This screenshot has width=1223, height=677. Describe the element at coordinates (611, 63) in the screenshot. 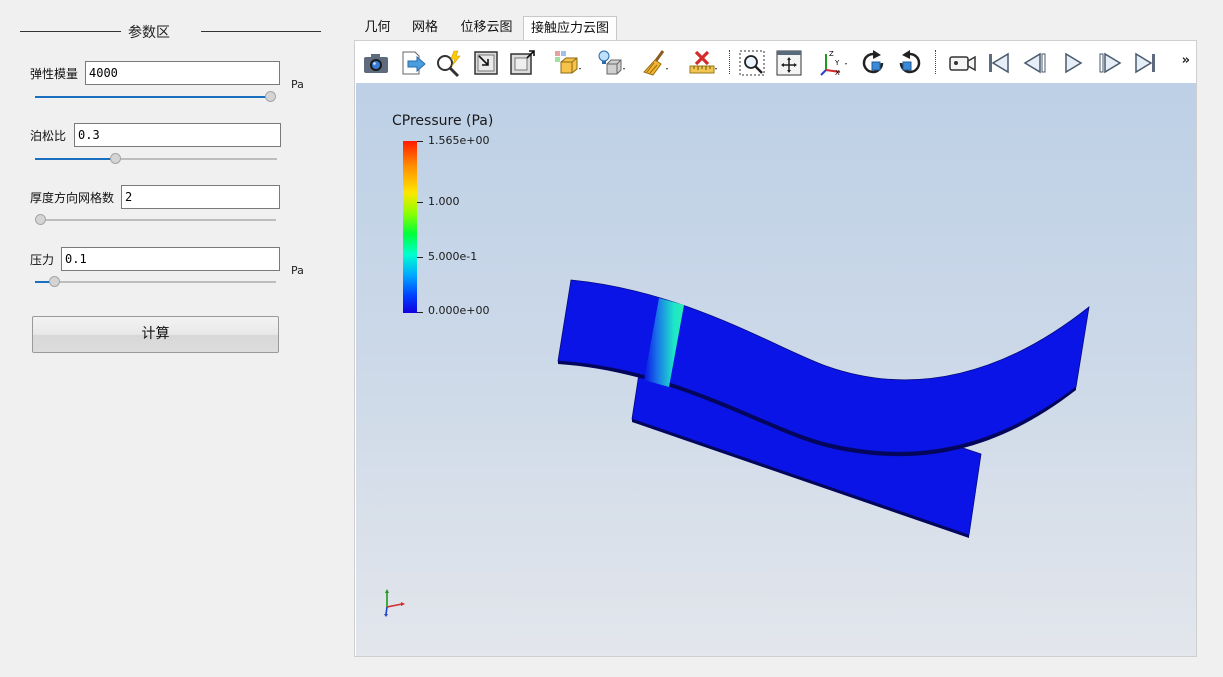

I see `lighting-icon` at that location.